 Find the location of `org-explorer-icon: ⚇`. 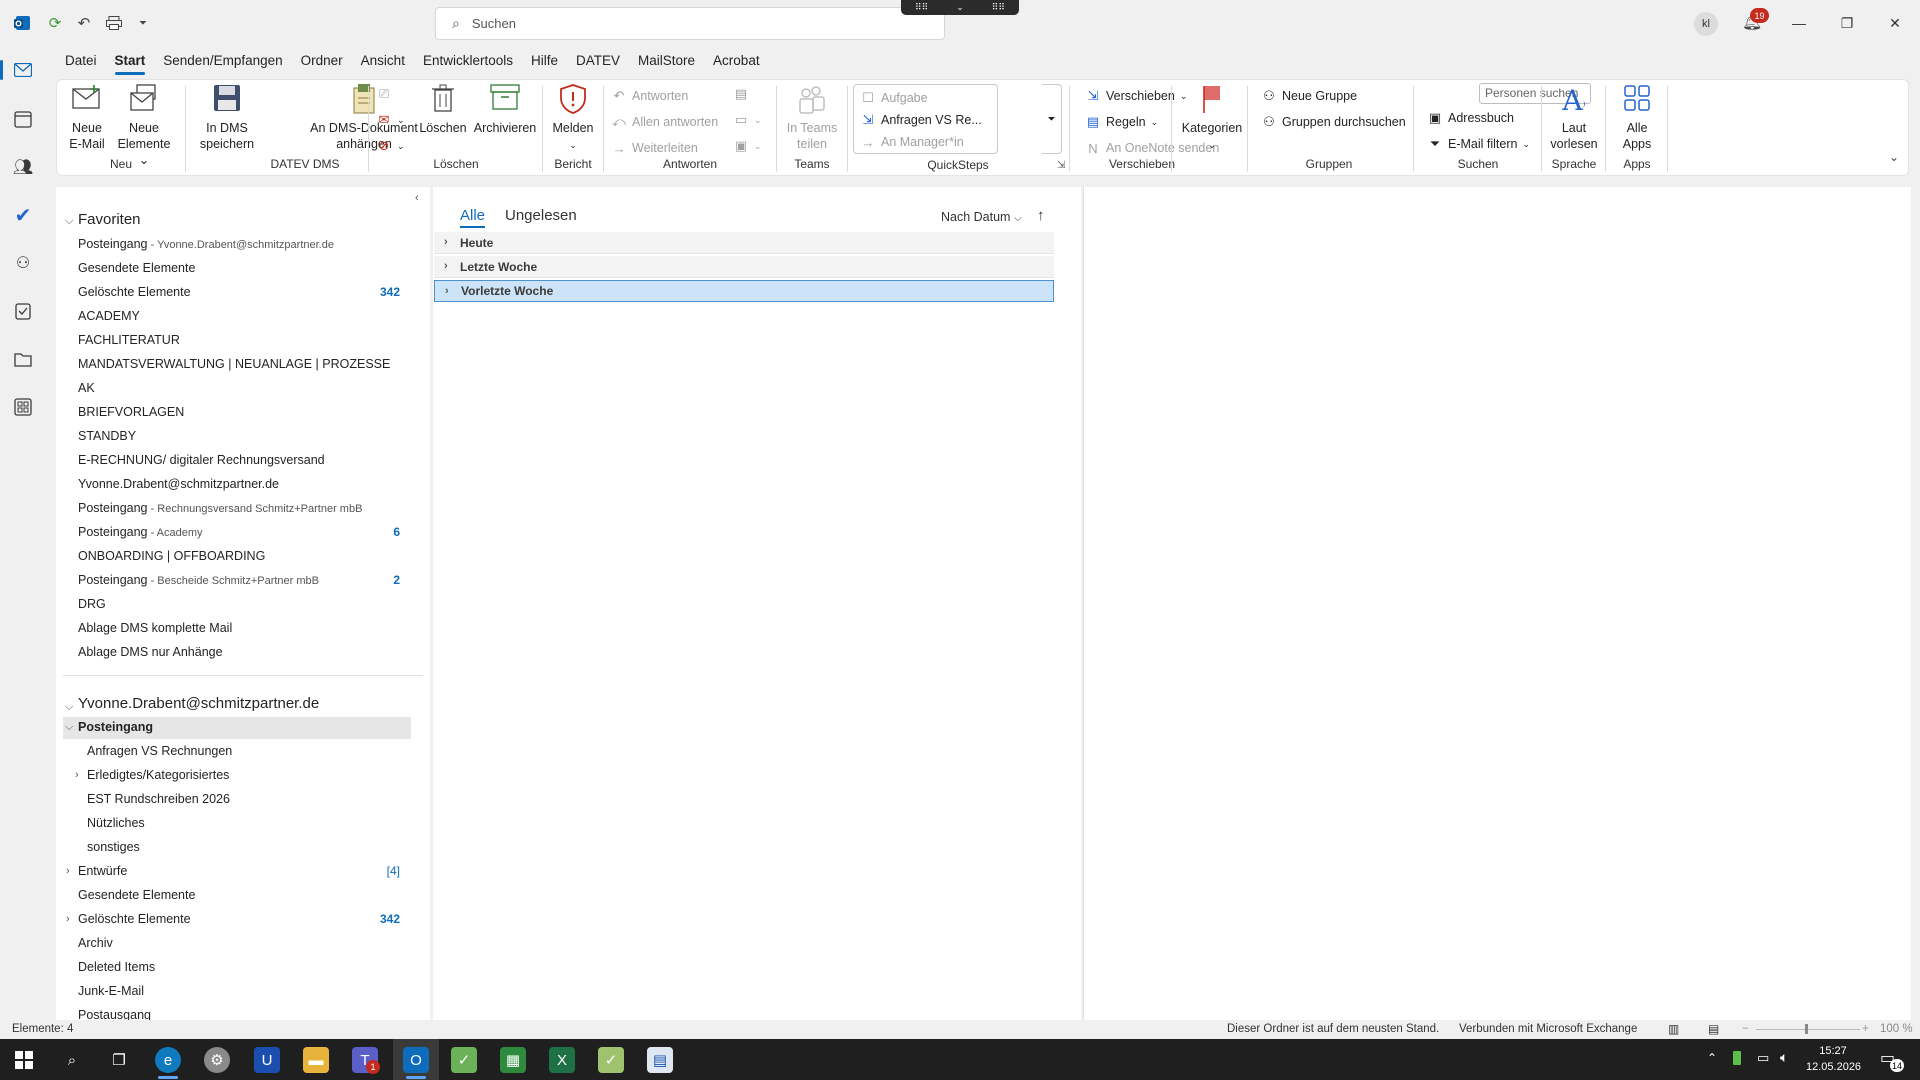

org-explorer-icon: ⚇ is located at coordinates (23, 263).